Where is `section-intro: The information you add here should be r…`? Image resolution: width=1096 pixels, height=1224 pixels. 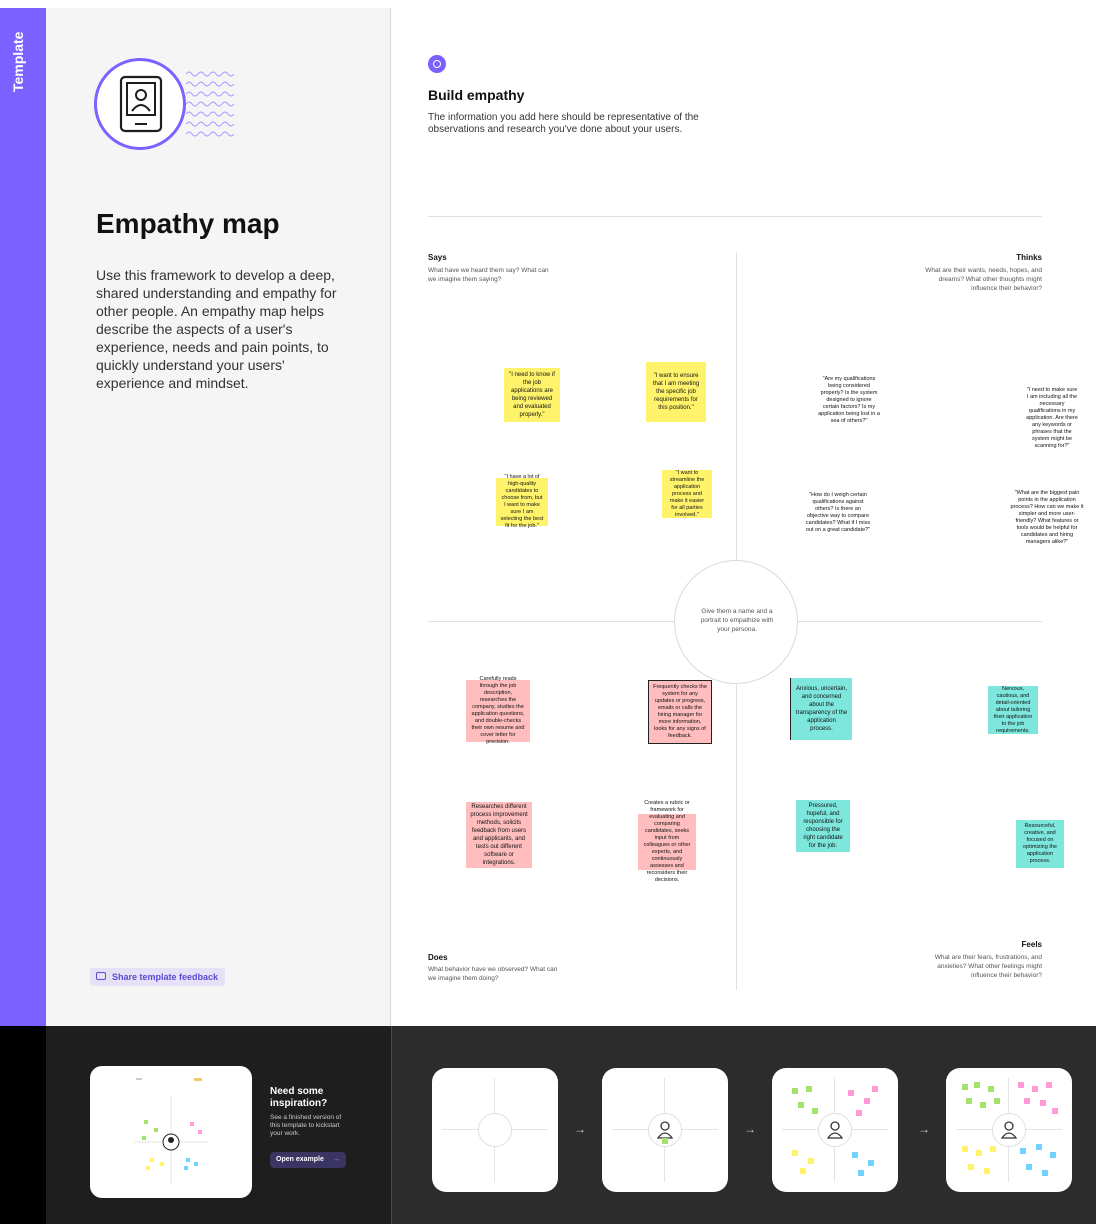
section-intro: The information you add here should be r… is located at coordinates (563, 123).